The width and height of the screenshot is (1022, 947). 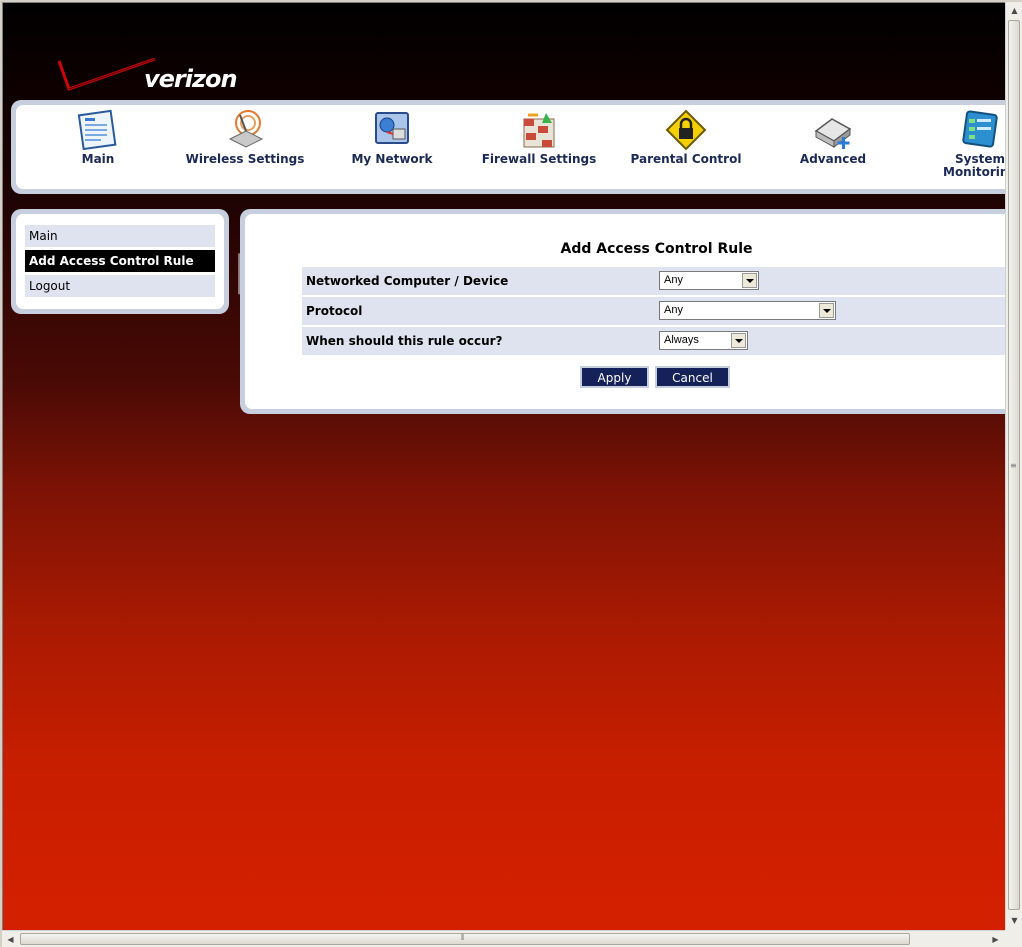 What do you see at coordinates (539, 130) in the screenshot?
I see `firewall-settings-icon` at bounding box center [539, 130].